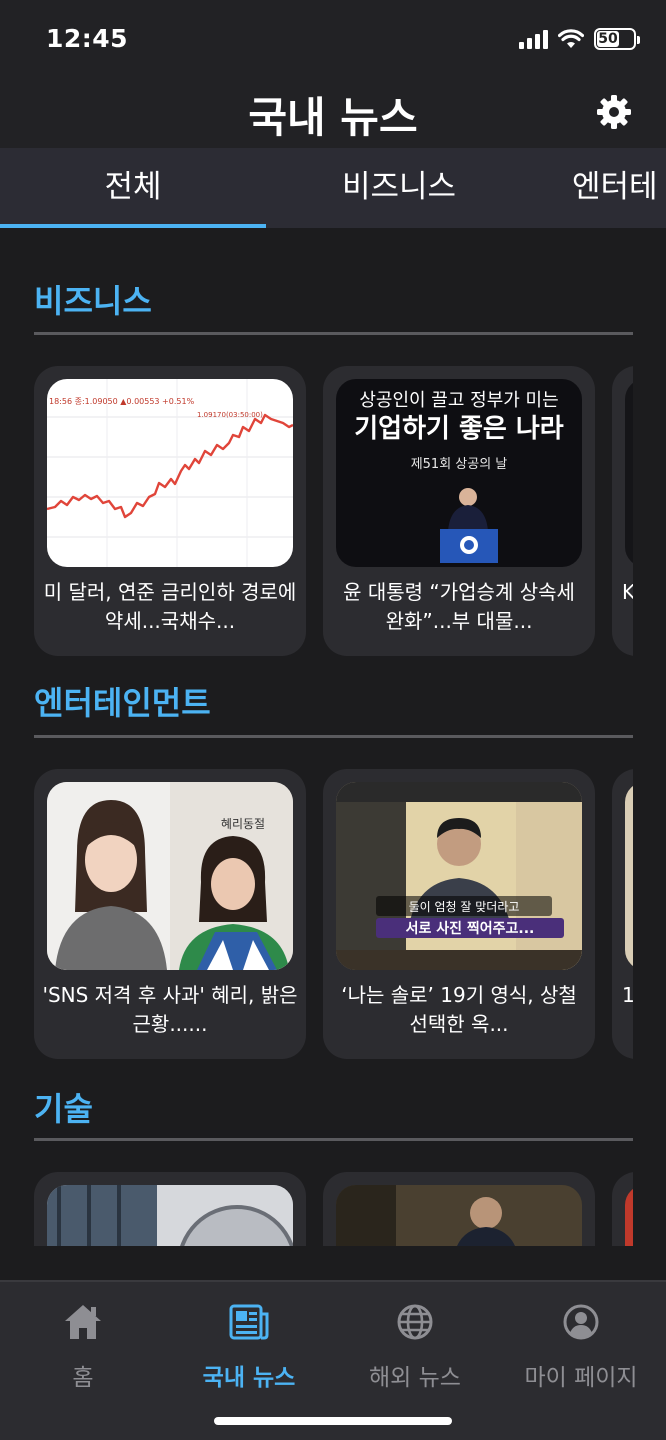 This screenshot has width=666, height=1440. What do you see at coordinates (399, 188) in the screenshot?
I see `tab-business: 비즈니스` at bounding box center [399, 188].